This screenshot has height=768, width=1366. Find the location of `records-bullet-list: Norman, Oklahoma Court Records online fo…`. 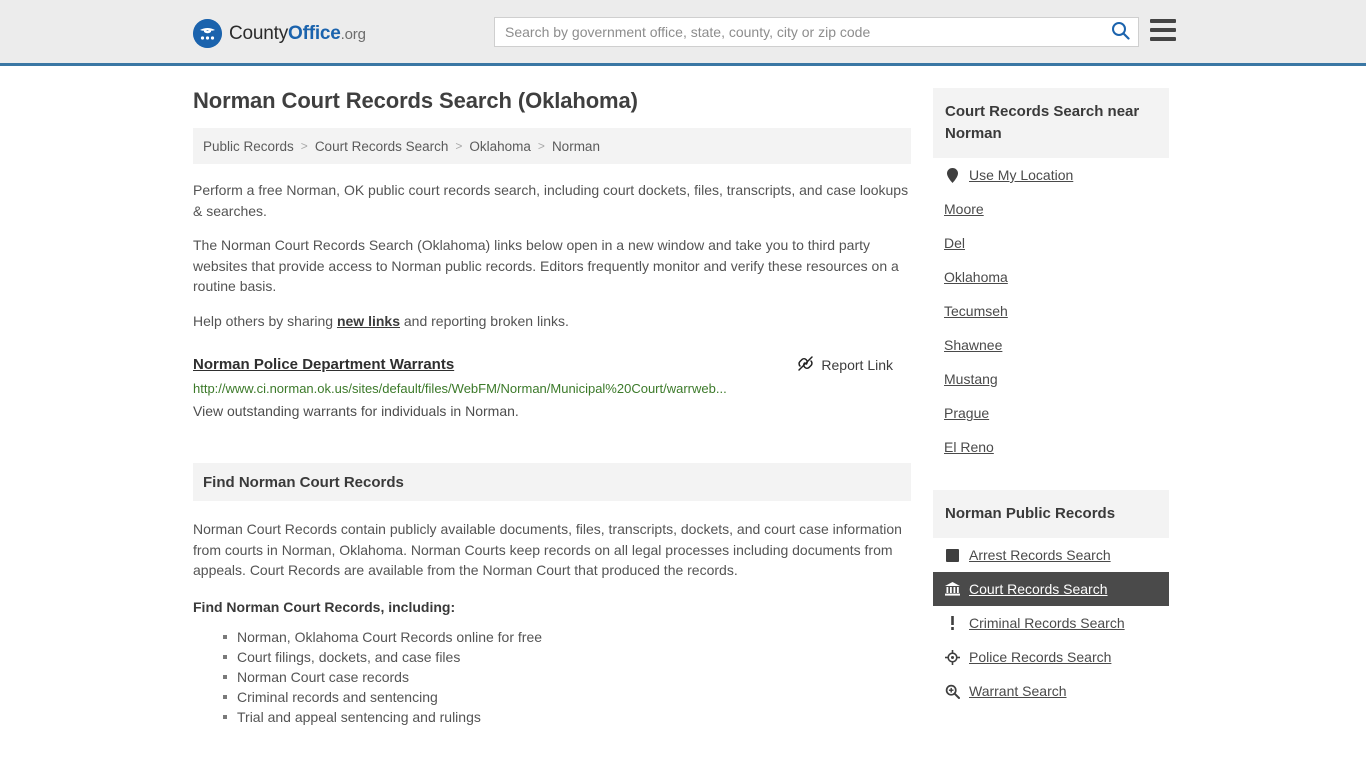

records-bullet-list: Norman, Oklahoma Court Records online fo… is located at coordinates (552, 677).